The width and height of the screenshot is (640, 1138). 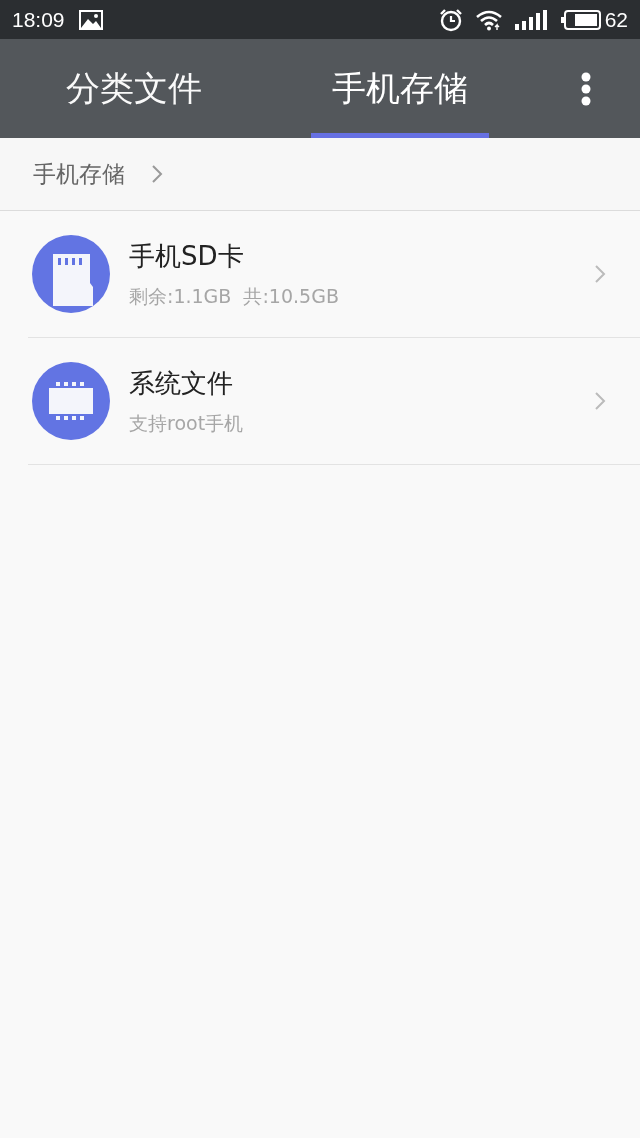 What do you see at coordinates (71, 274) in the screenshot?
I see `sd-card-icon` at bounding box center [71, 274].